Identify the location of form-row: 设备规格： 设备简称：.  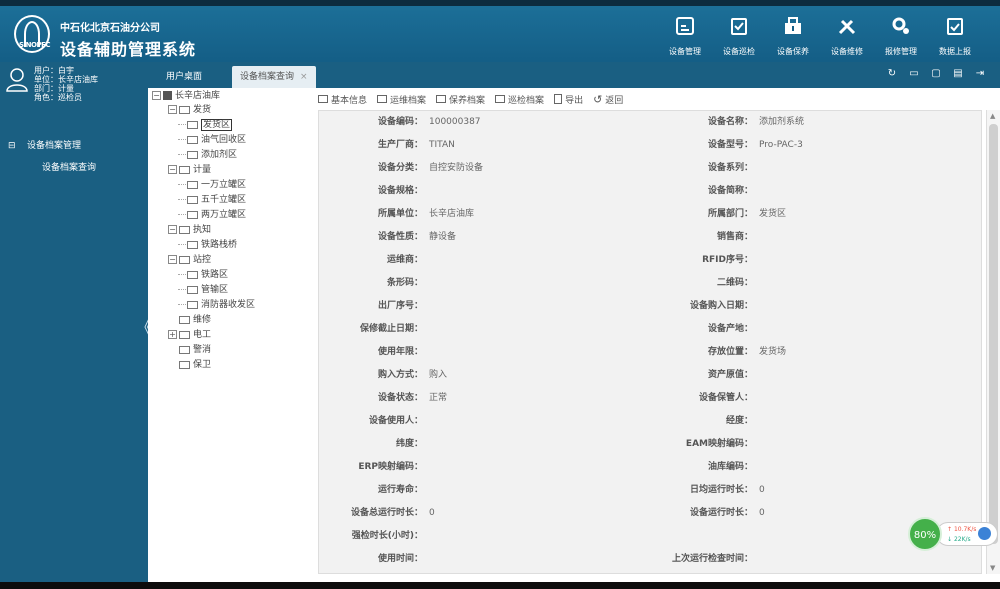
(650, 191).